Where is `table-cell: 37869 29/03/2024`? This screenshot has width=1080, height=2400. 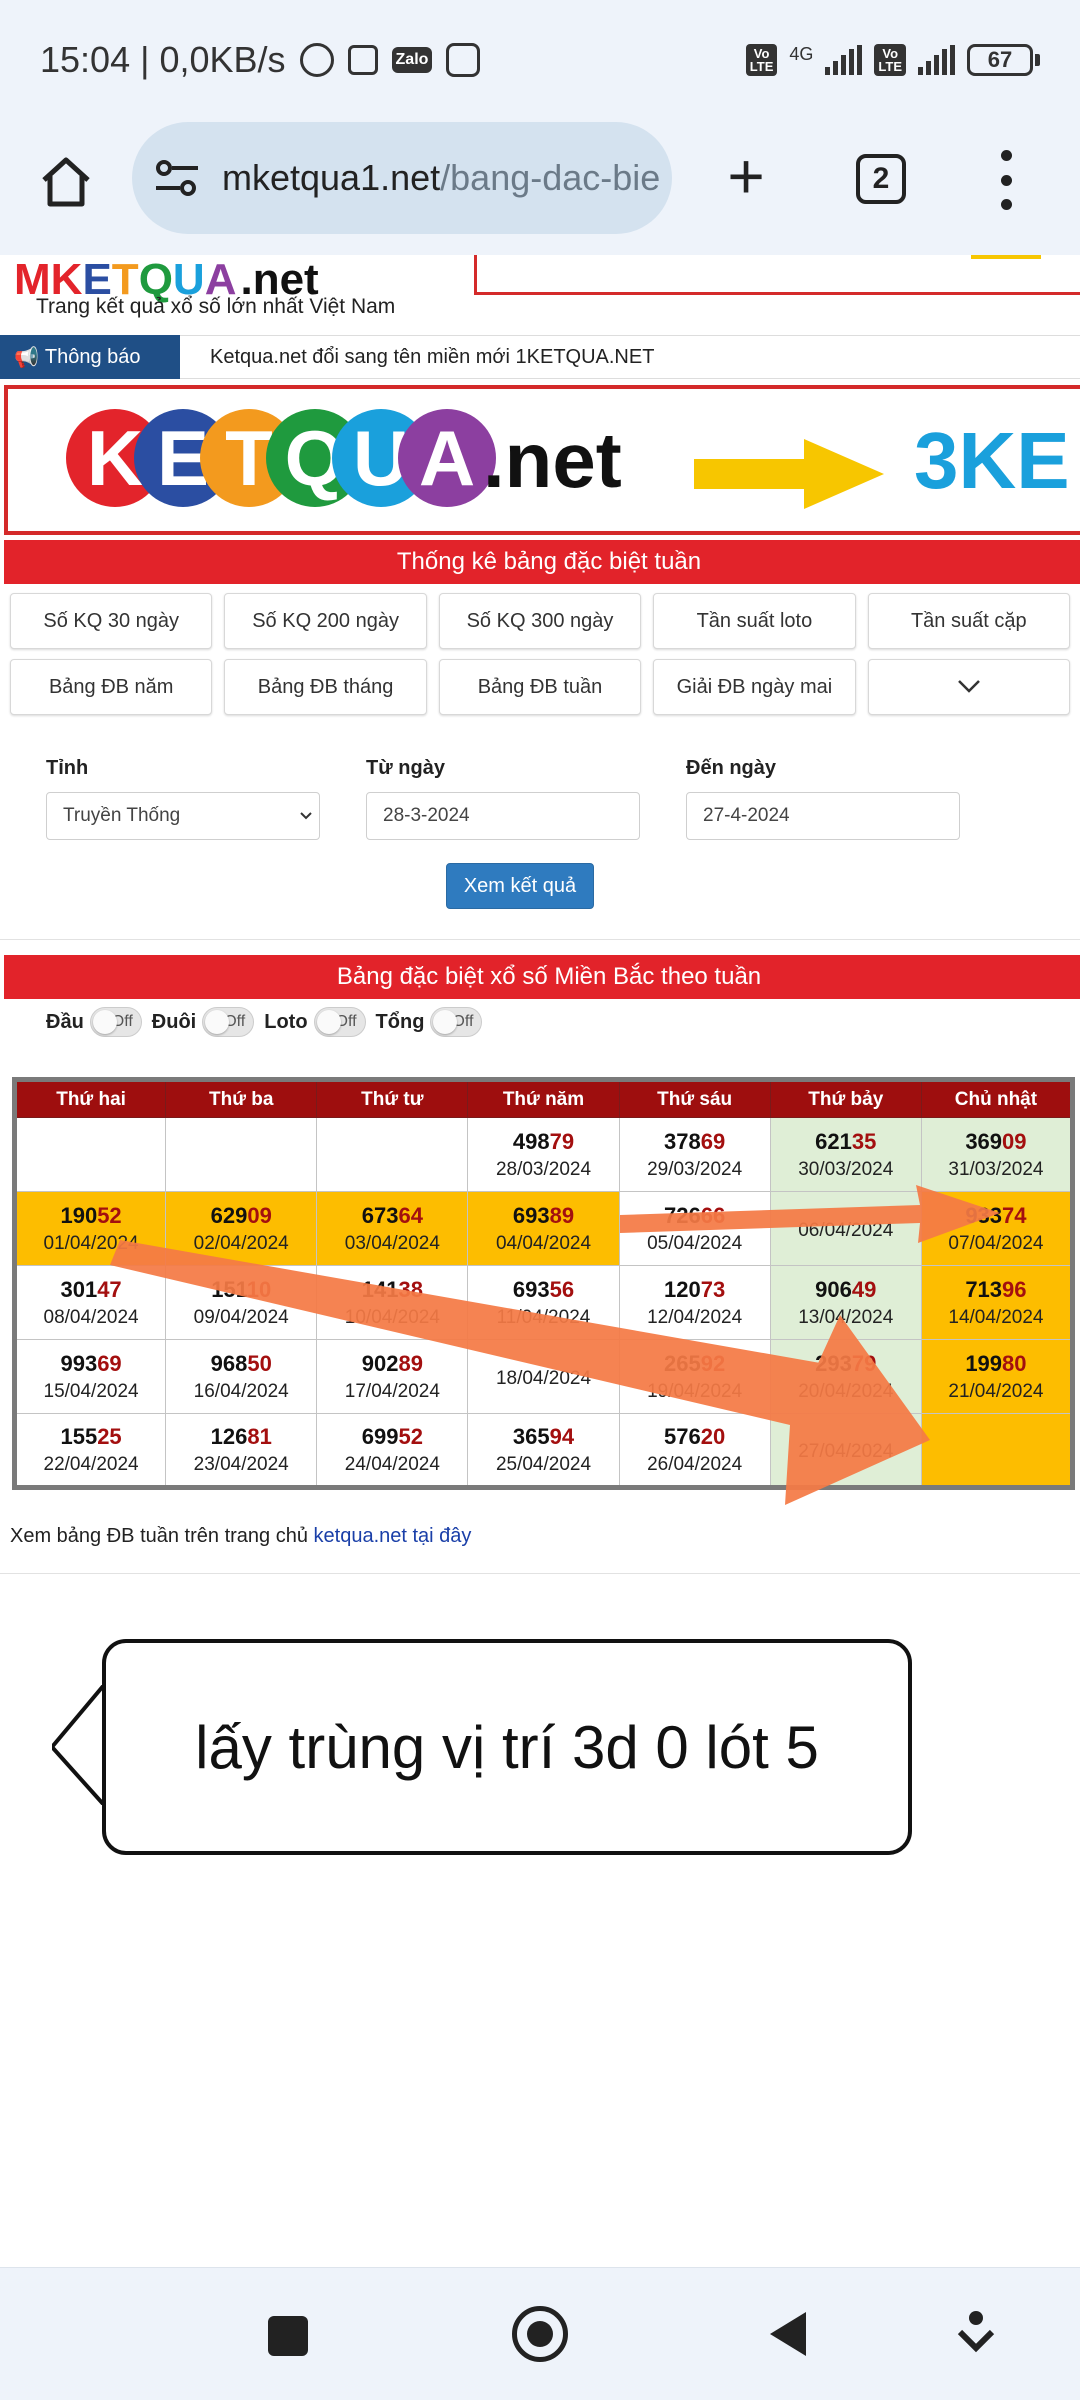
table-cell: 37869 29/03/2024 is located at coordinates (694, 1154).